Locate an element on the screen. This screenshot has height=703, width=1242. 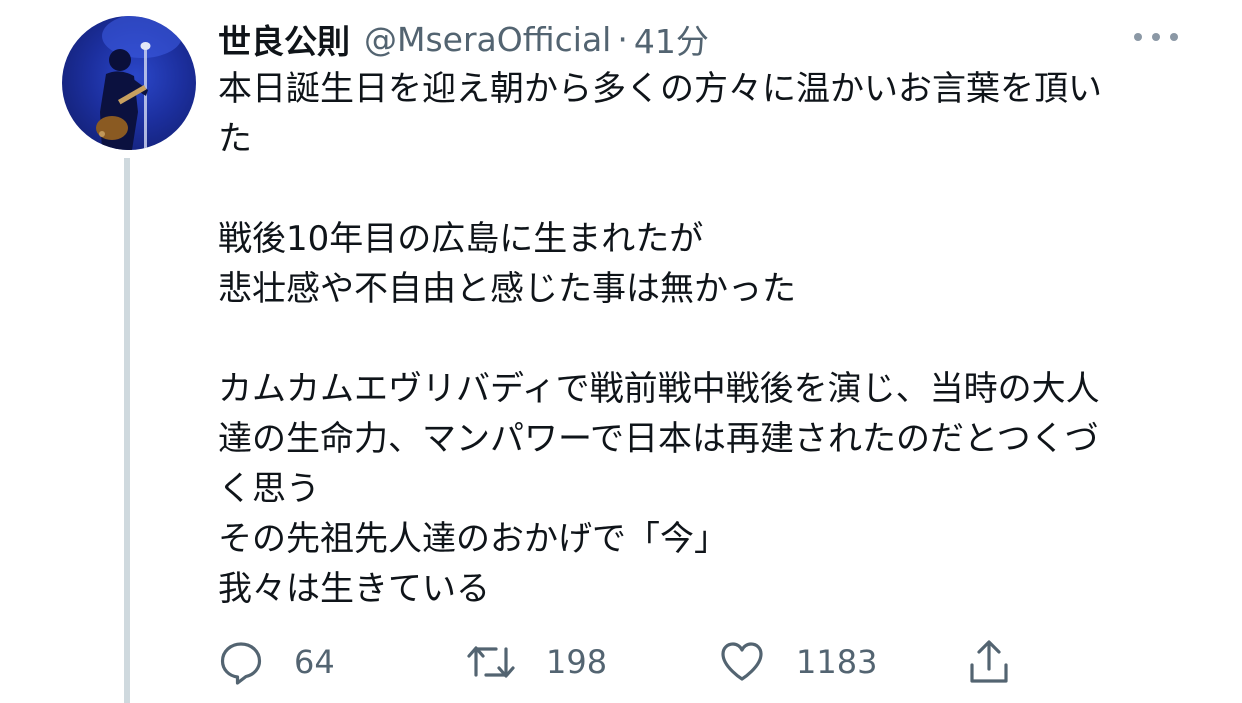
more-icon is located at coordinates (1156, 37).